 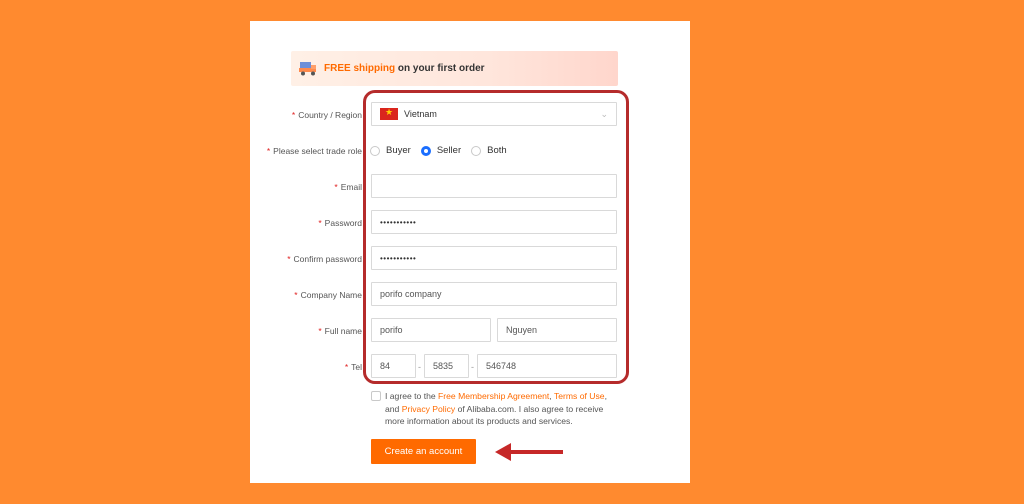 I want to click on password-label: * Password, so click(x=340, y=223).